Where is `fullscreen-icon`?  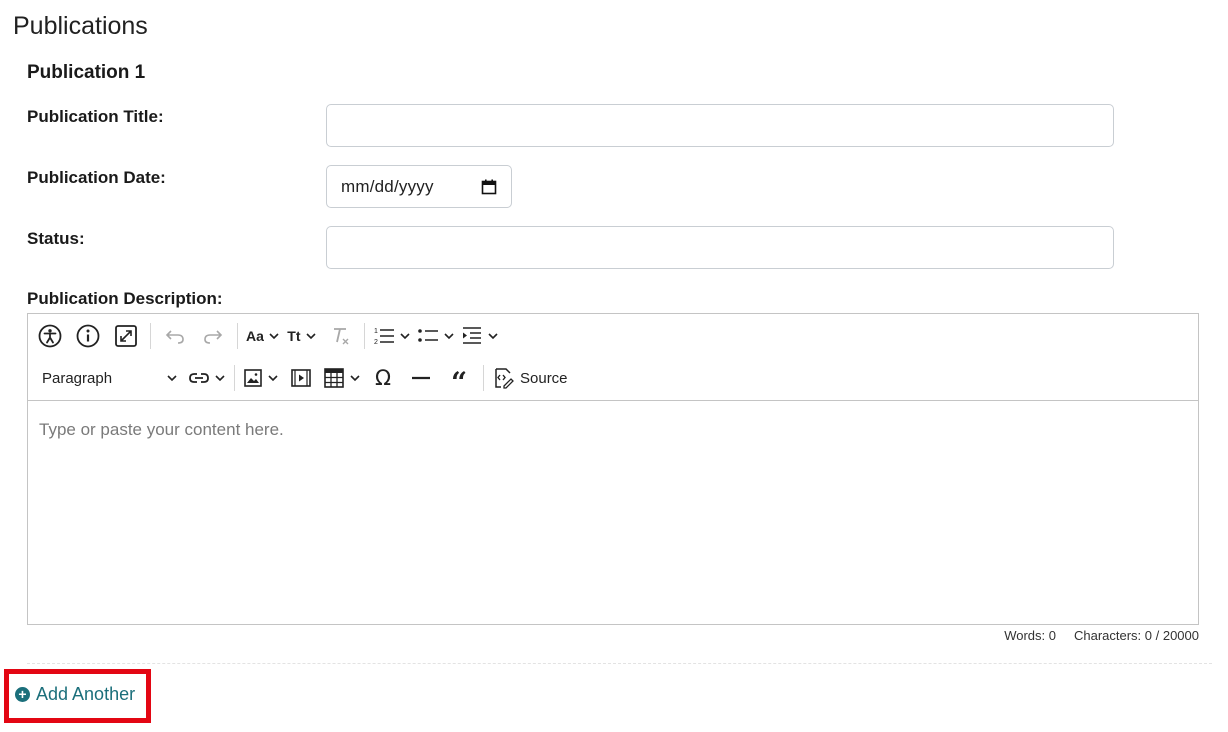 fullscreen-icon is located at coordinates (126, 336).